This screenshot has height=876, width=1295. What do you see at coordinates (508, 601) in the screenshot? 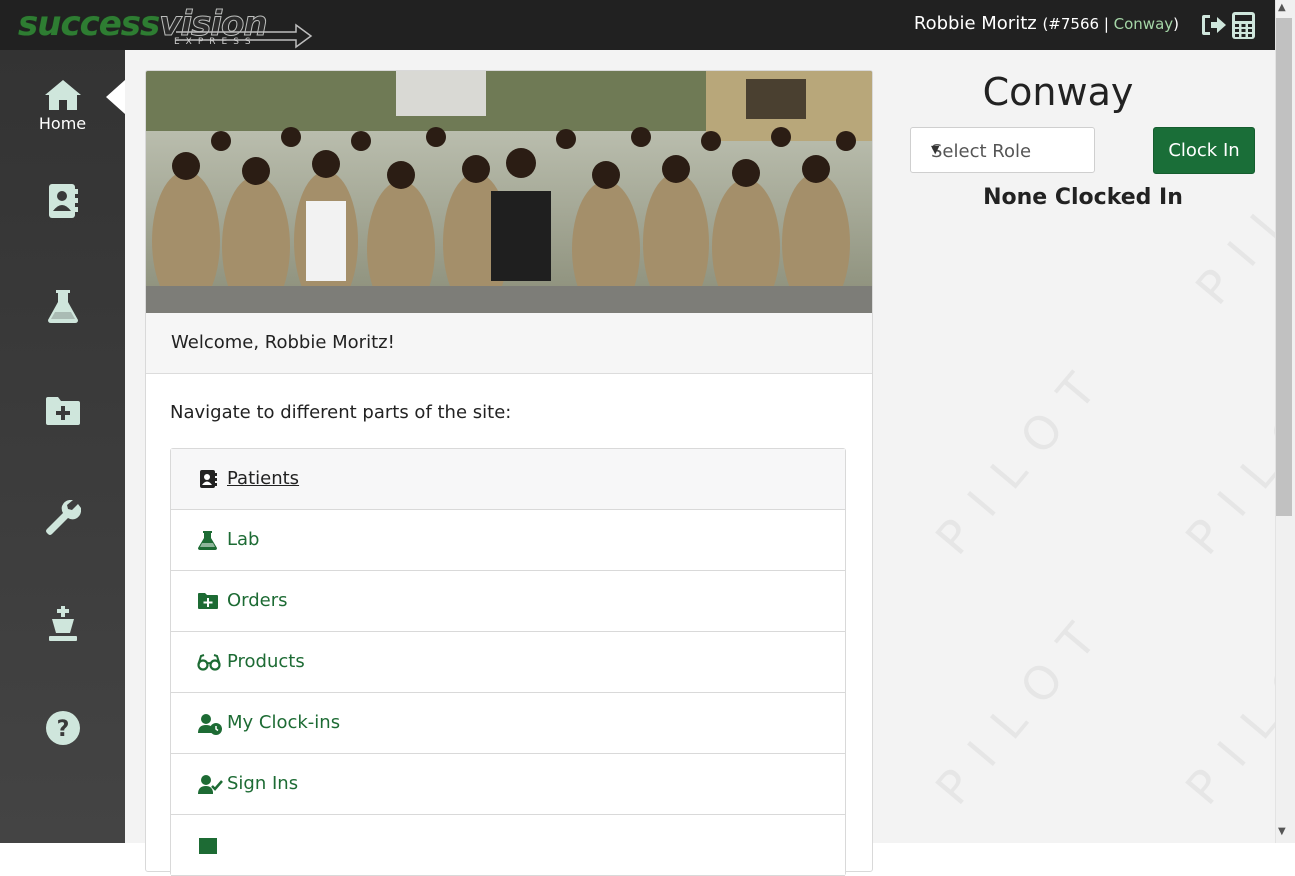
I see `nav-item-orders: Orders` at bounding box center [508, 601].